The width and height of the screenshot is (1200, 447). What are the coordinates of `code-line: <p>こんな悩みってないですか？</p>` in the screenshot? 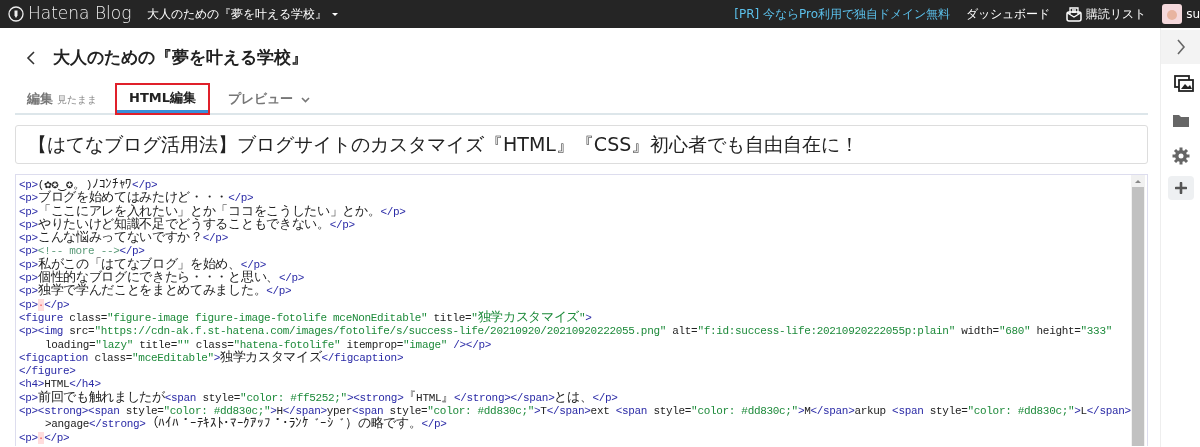 It's located at (124, 239).